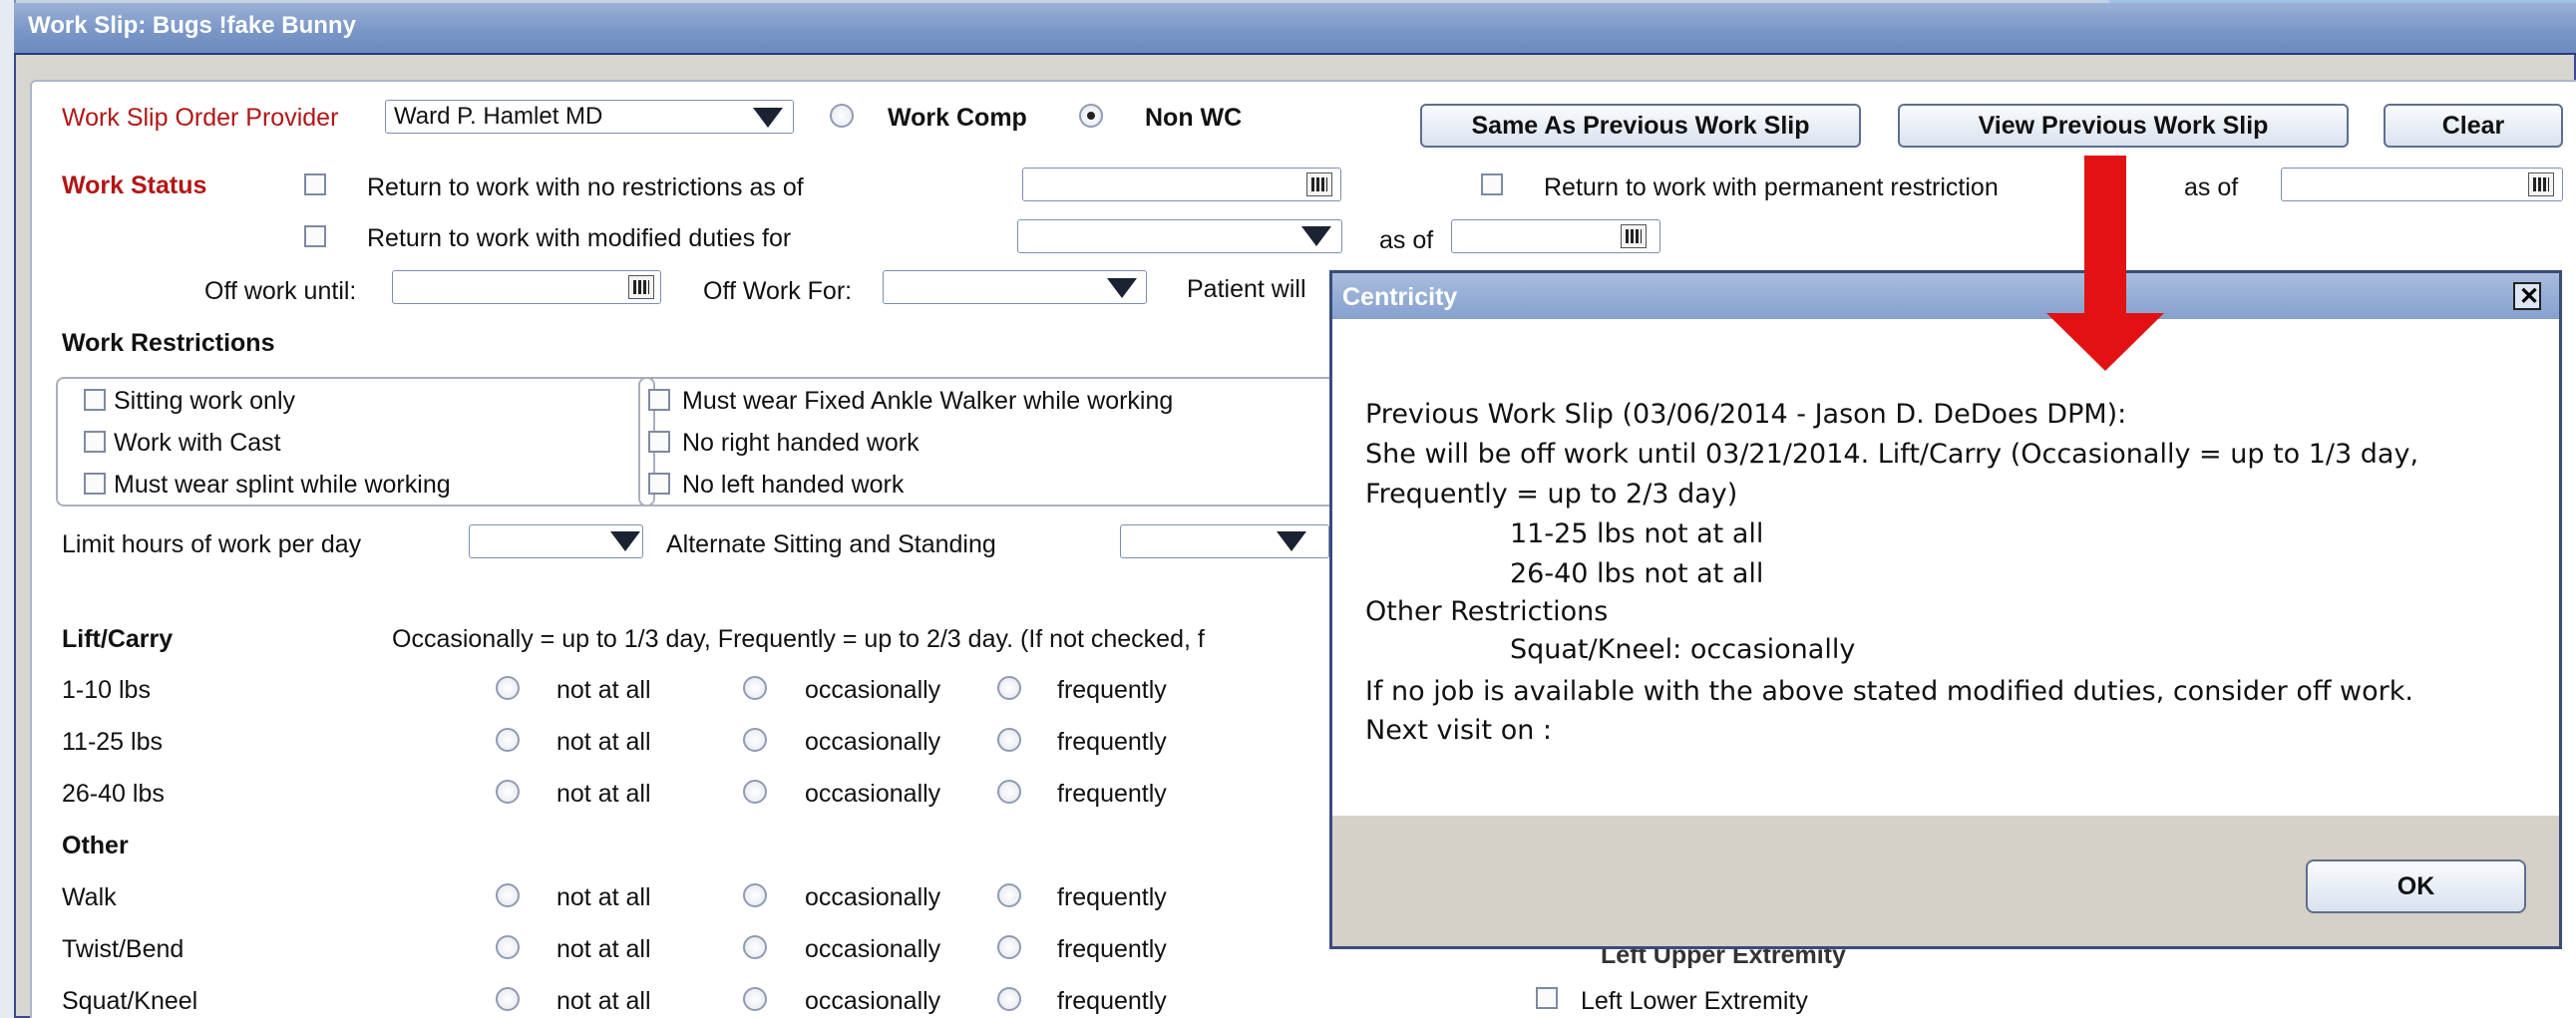 The height and width of the screenshot is (1018, 2576). What do you see at coordinates (659, 442) in the screenshot?
I see `no-right-hand-checkbox` at bounding box center [659, 442].